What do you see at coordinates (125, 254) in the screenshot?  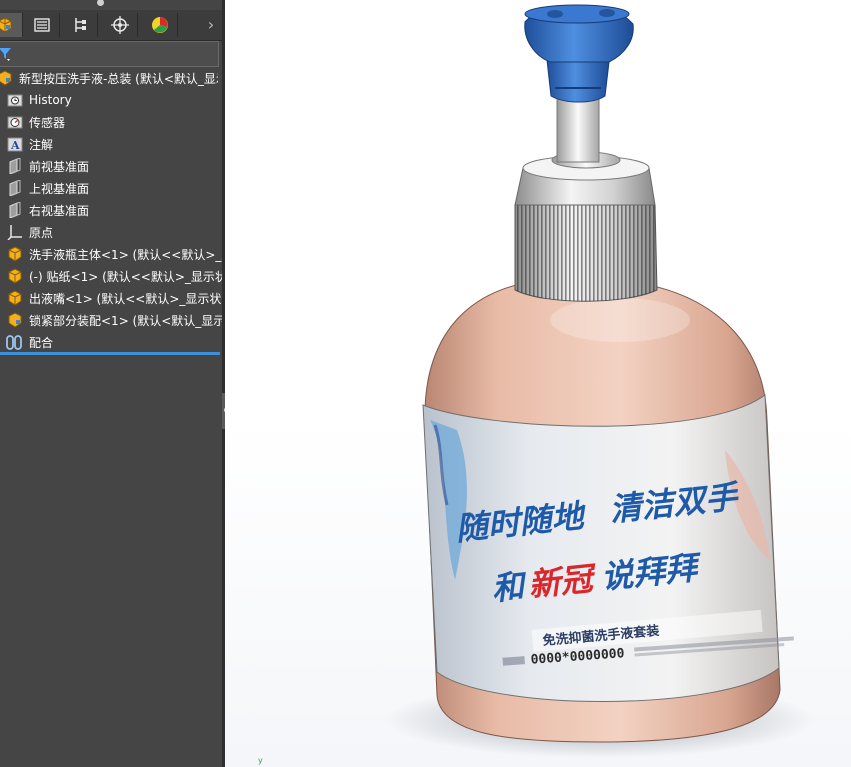 I see `tree-item-label: 洗手液瓶主体<1> (默认<<默认>_显` at bounding box center [125, 254].